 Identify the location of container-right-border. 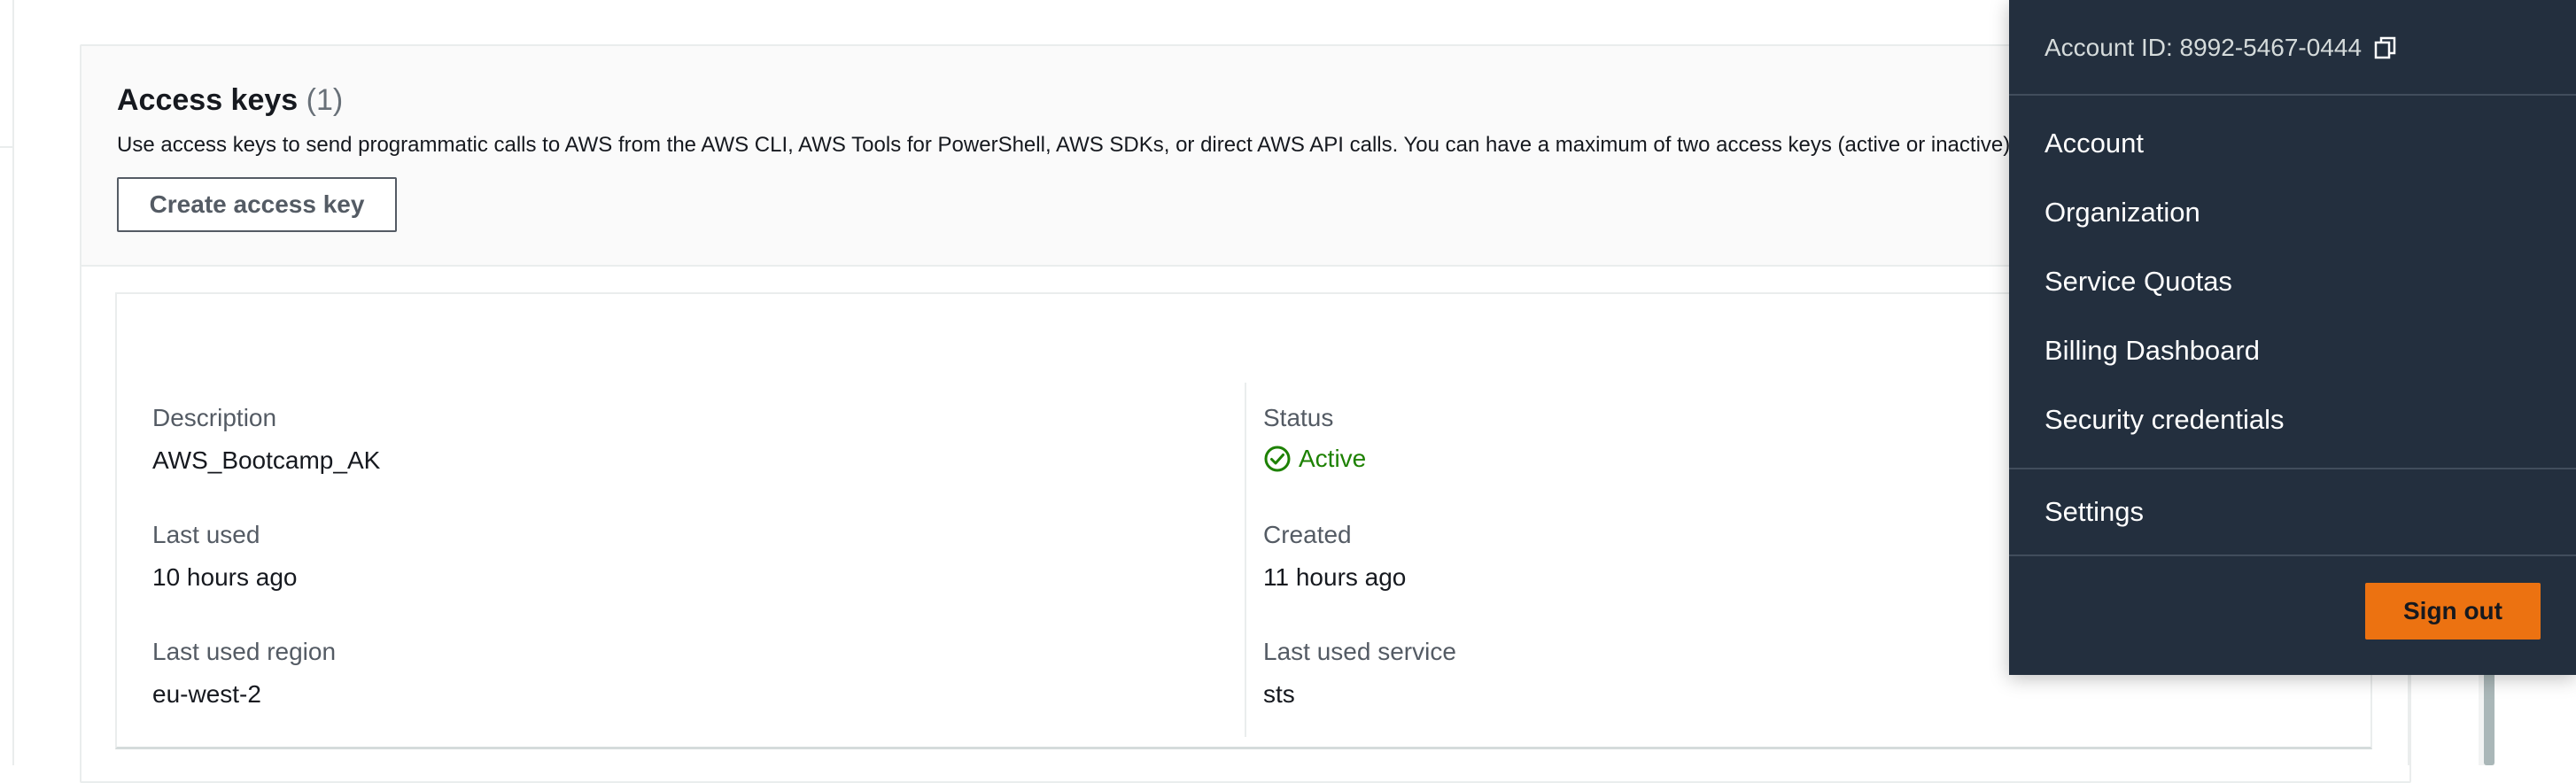
(2408, 719).